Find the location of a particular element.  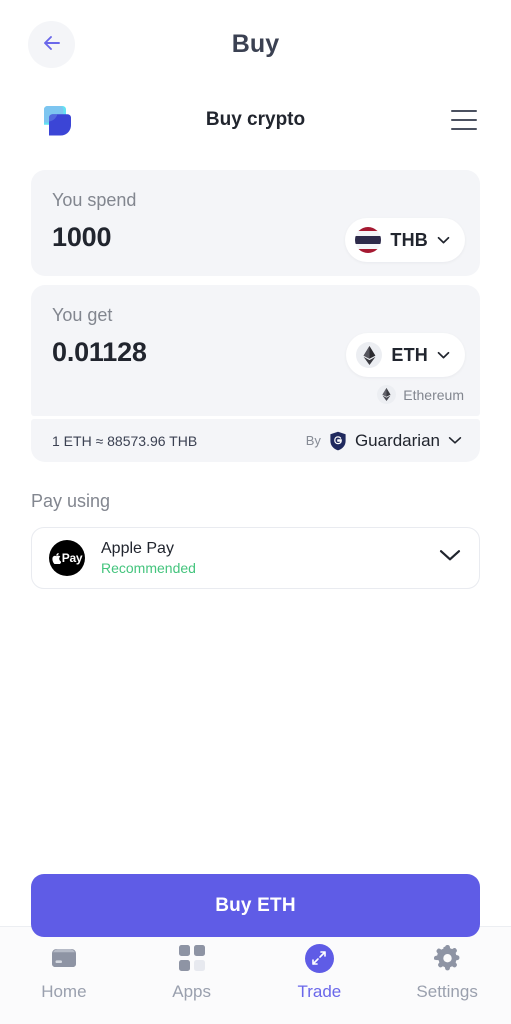

provider-by-label: By is located at coordinates (313, 440).